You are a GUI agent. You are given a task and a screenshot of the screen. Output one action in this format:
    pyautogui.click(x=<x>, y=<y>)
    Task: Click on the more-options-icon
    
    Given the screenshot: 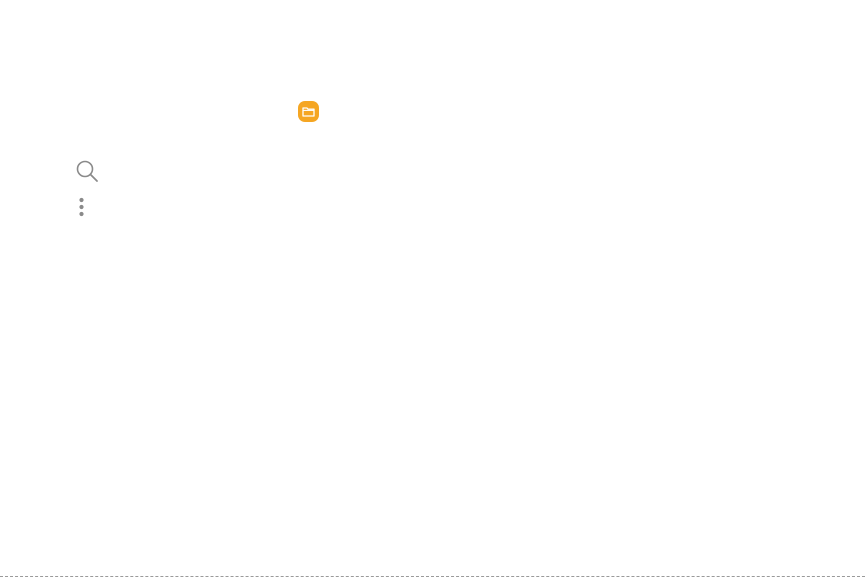 What is the action you would take?
    pyautogui.click(x=81, y=207)
    